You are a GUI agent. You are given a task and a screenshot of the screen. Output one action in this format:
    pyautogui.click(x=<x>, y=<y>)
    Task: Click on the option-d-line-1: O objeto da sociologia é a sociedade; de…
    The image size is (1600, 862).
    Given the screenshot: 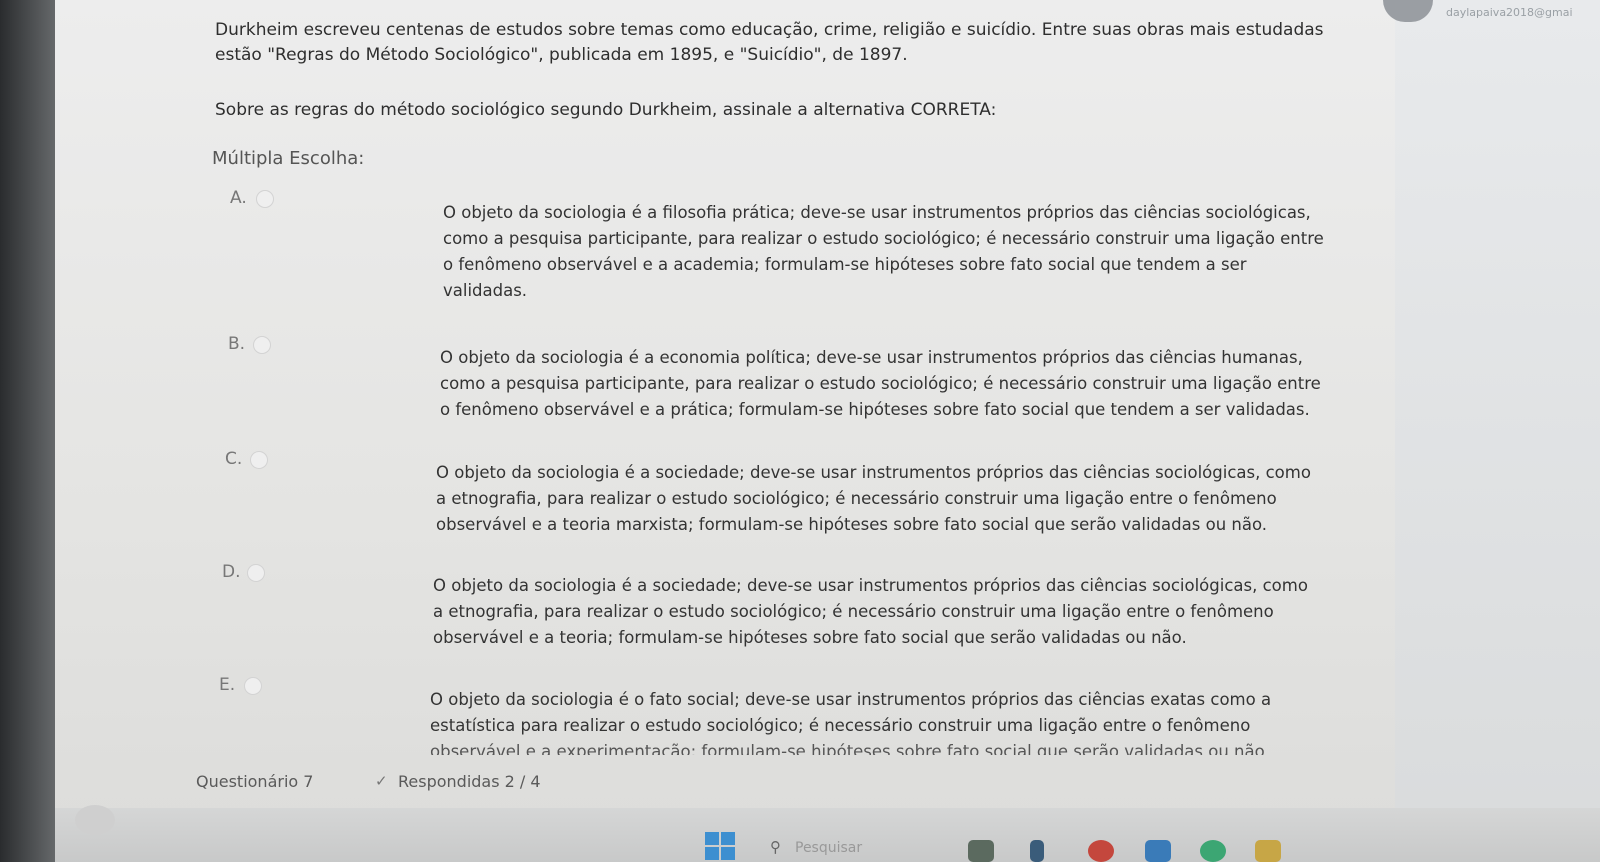 What is the action you would take?
    pyautogui.click(x=870, y=585)
    